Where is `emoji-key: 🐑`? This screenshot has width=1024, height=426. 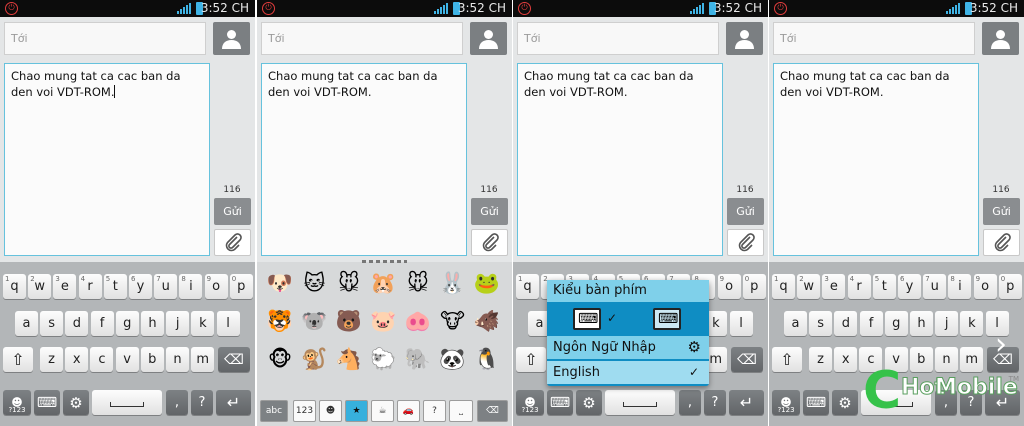
emoji-key: 🐑 is located at coordinates (384, 359).